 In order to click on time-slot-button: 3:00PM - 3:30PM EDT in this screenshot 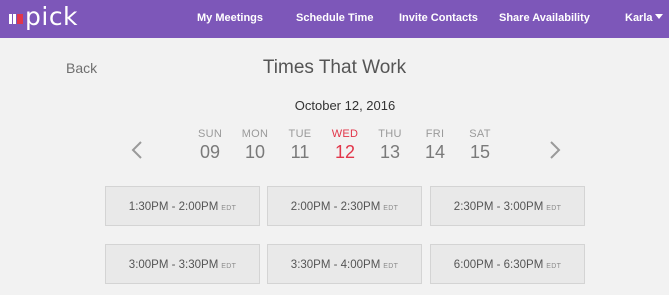, I will do `click(182, 264)`.